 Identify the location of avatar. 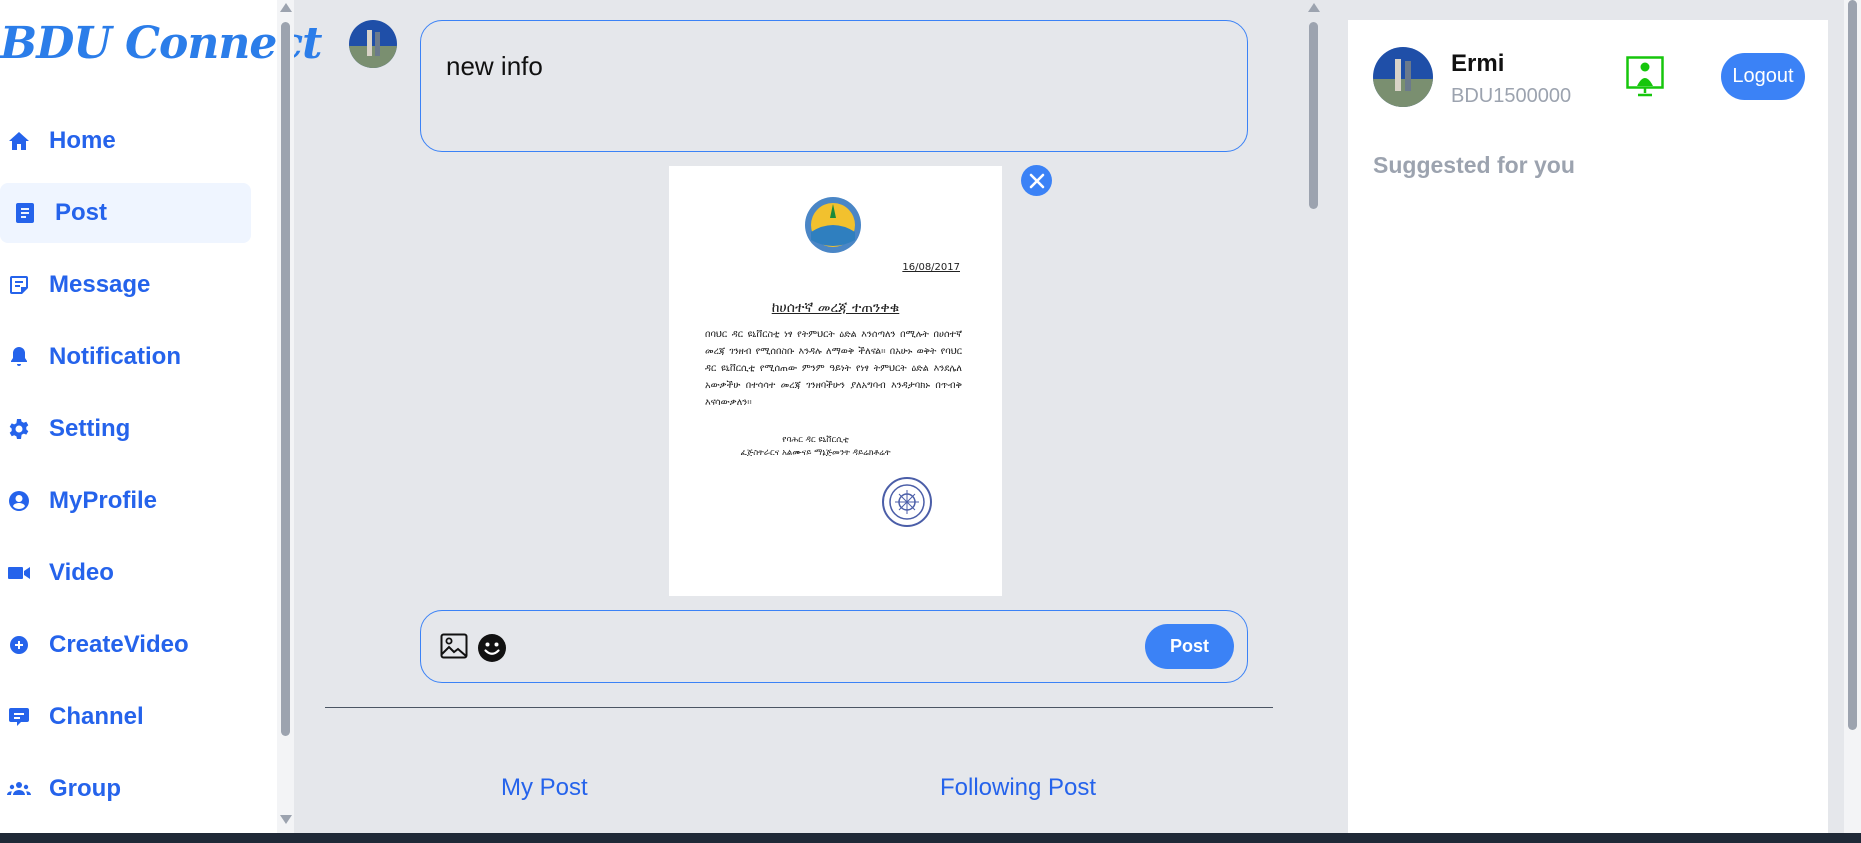
(373, 44).